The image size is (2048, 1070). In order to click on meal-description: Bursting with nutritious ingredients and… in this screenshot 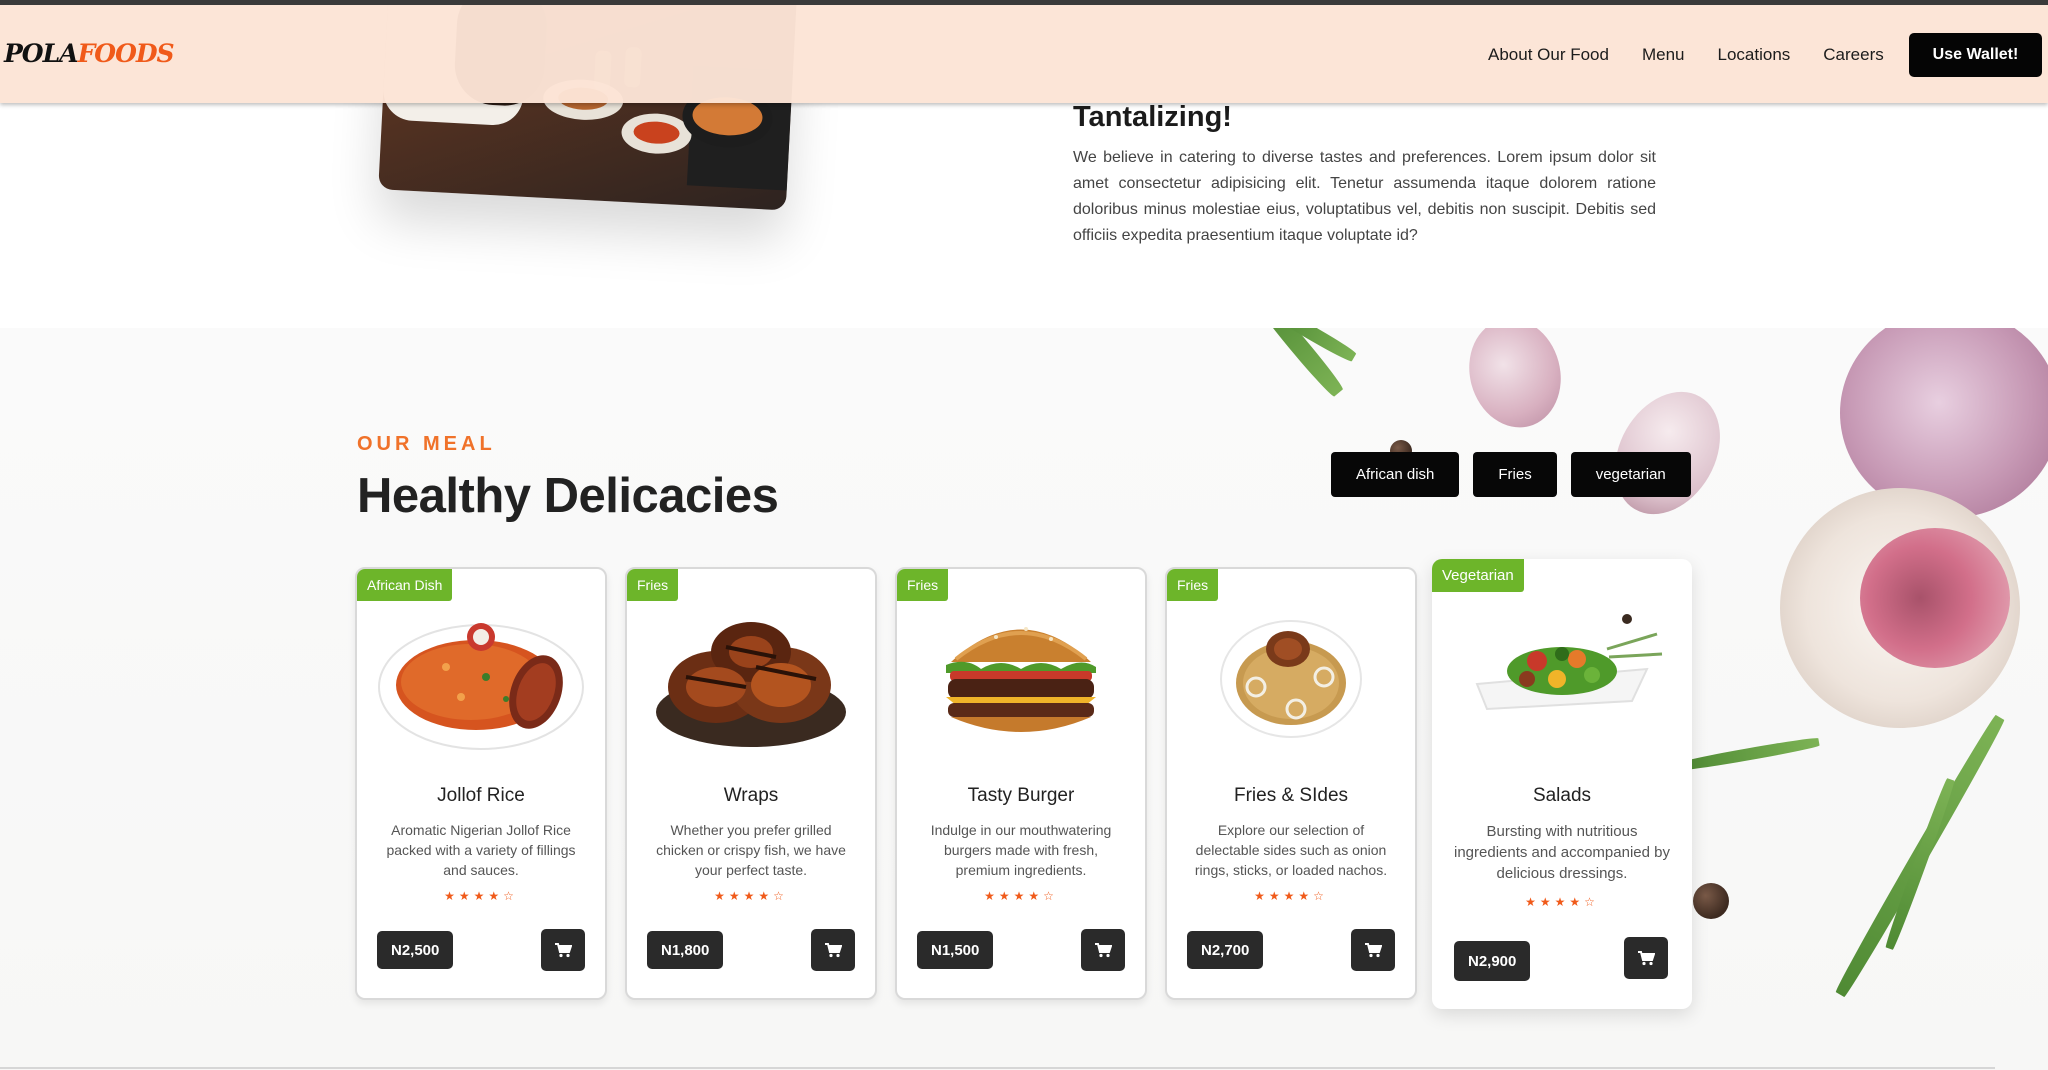, I will do `click(1562, 852)`.